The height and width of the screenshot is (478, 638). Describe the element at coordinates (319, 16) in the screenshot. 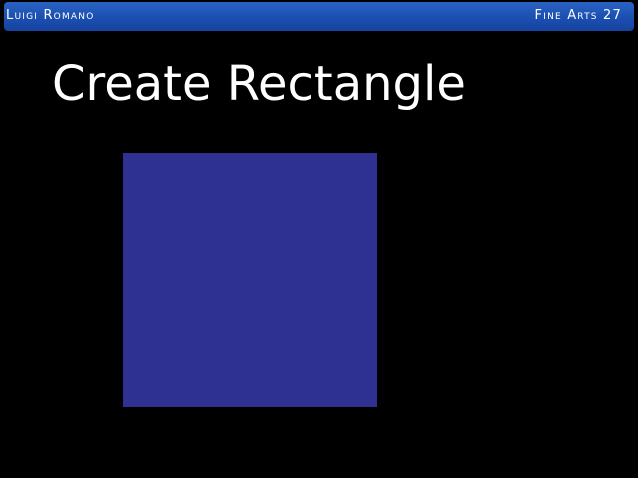

I see `slide-header-bar: Luigi Romano Fine Arts 27` at that location.